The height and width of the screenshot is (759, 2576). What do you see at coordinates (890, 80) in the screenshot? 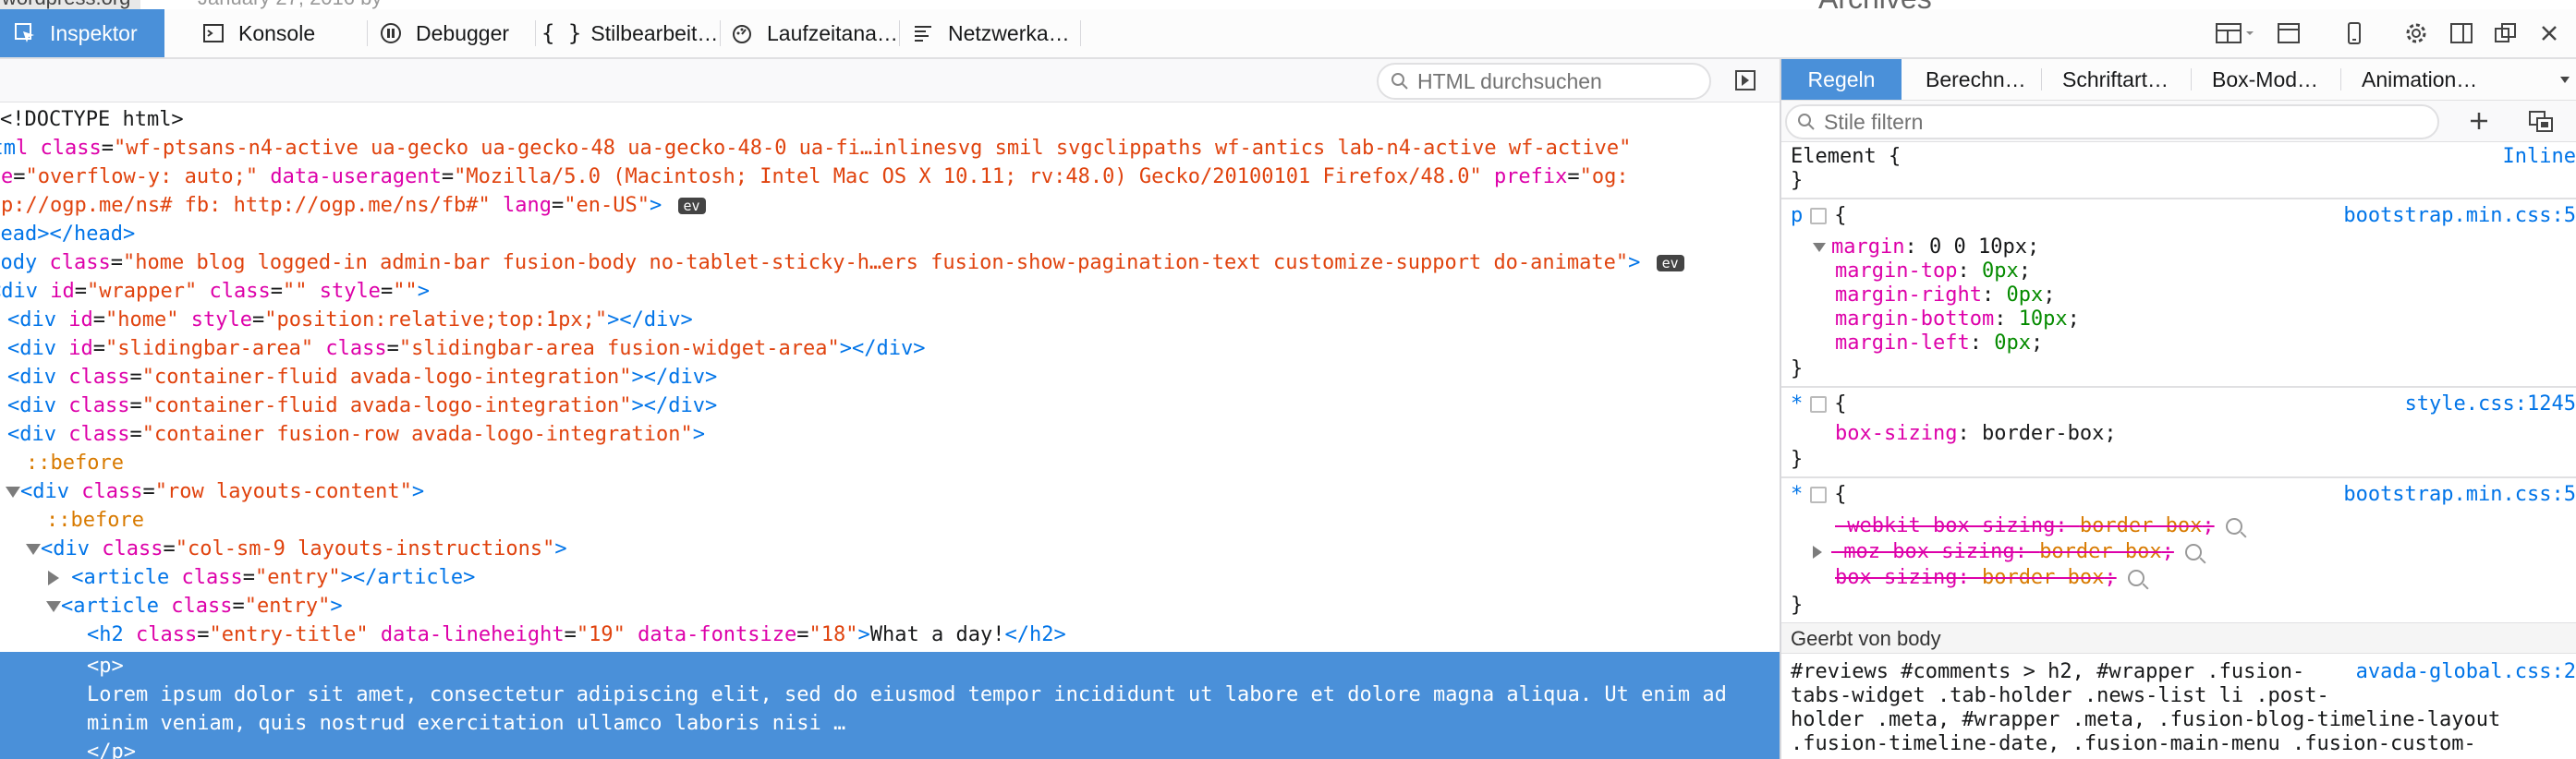
I see `markup-search-bar: HTML durchsuchen` at bounding box center [890, 80].